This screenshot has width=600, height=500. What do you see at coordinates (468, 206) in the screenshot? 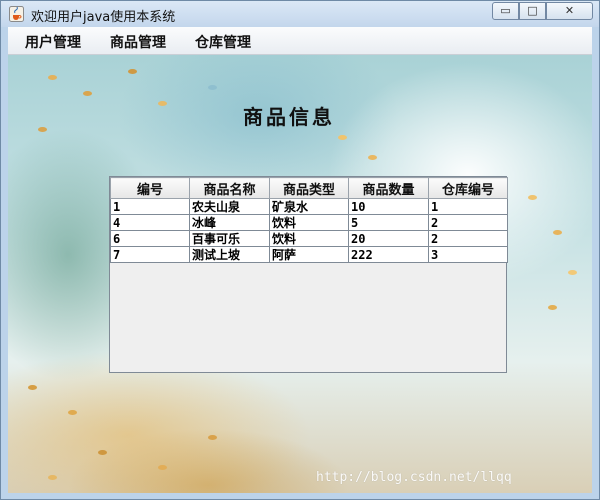
I see `cell-warehouse: 1` at bounding box center [468, 206].